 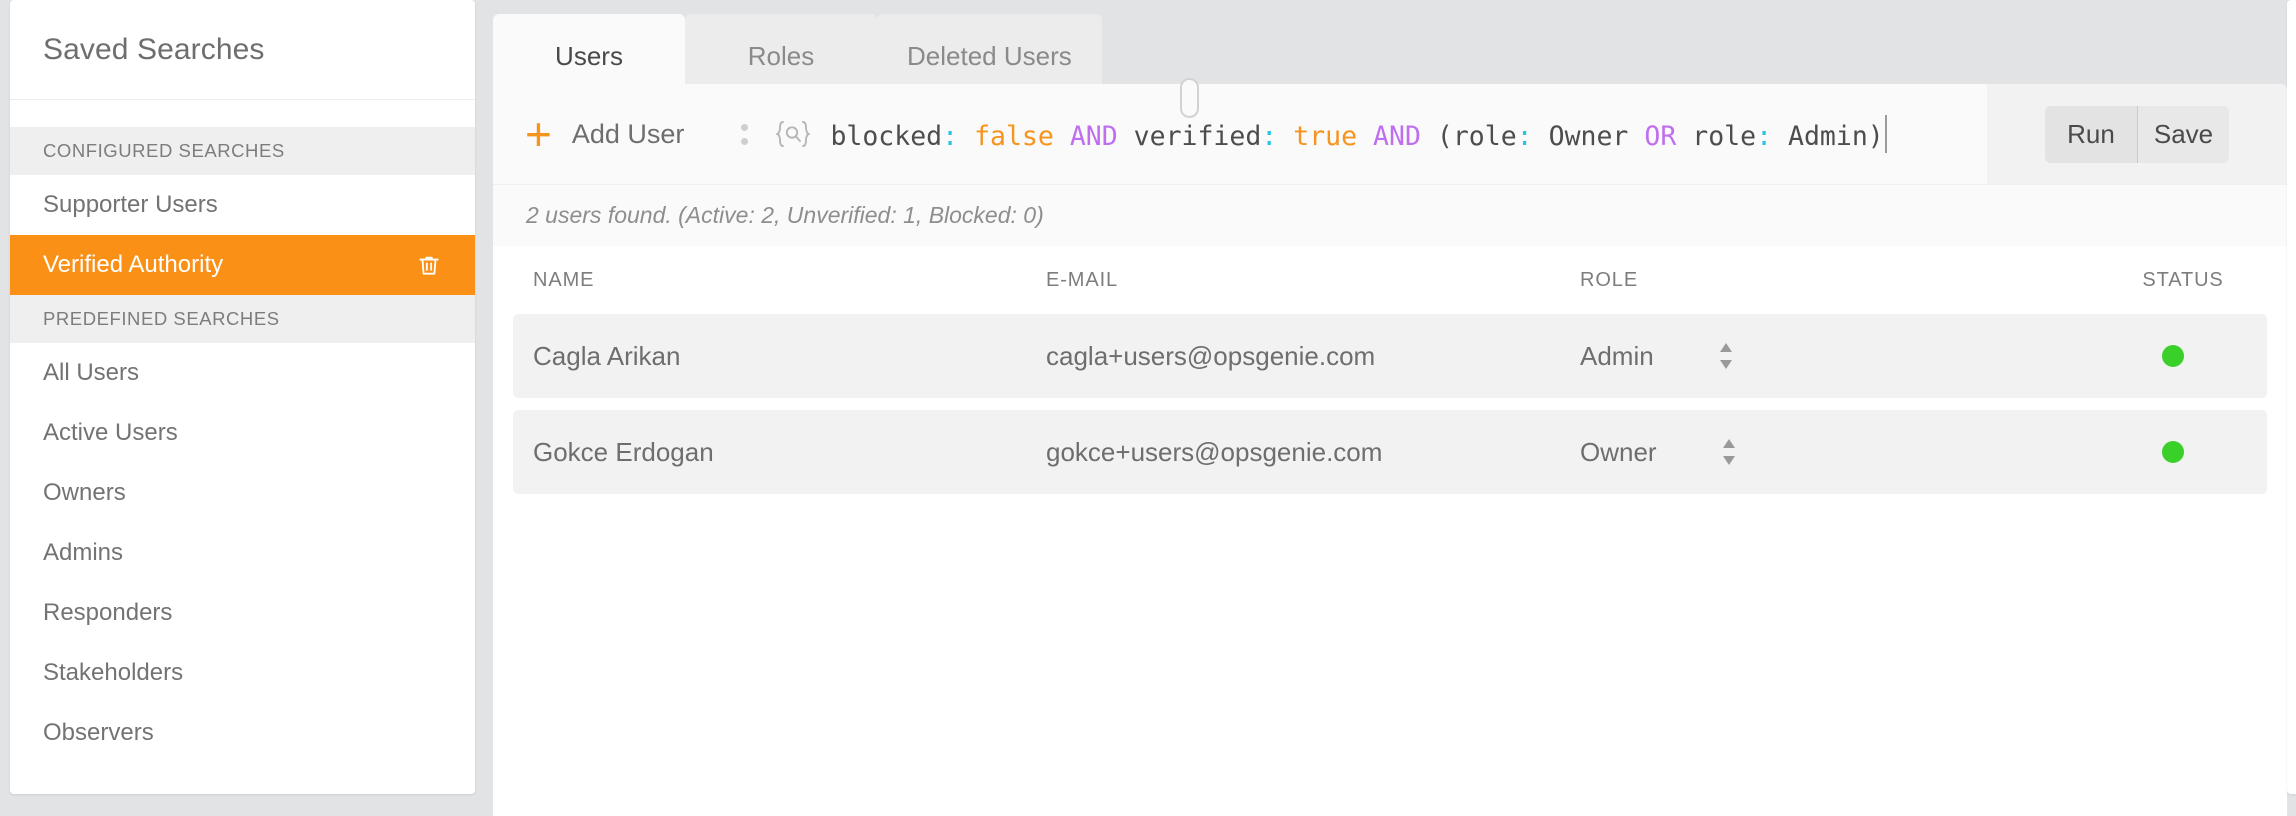 I want to click on trash-icon, so click(x=429, y=265).